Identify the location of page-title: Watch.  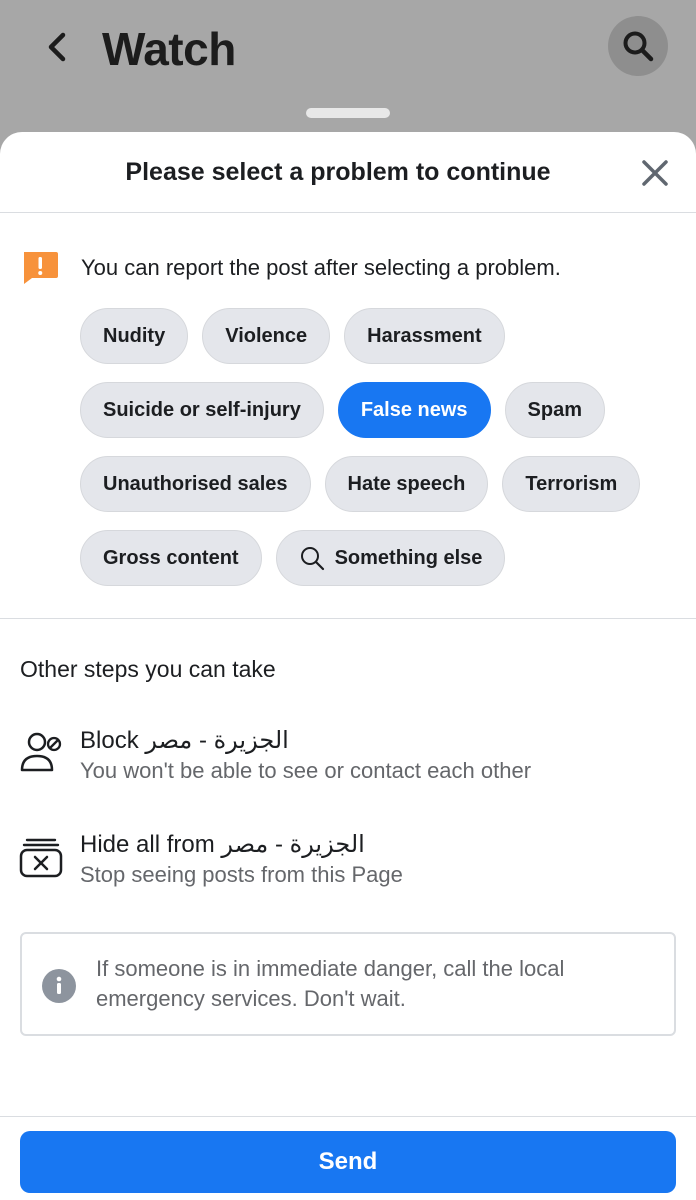
(169, 49).